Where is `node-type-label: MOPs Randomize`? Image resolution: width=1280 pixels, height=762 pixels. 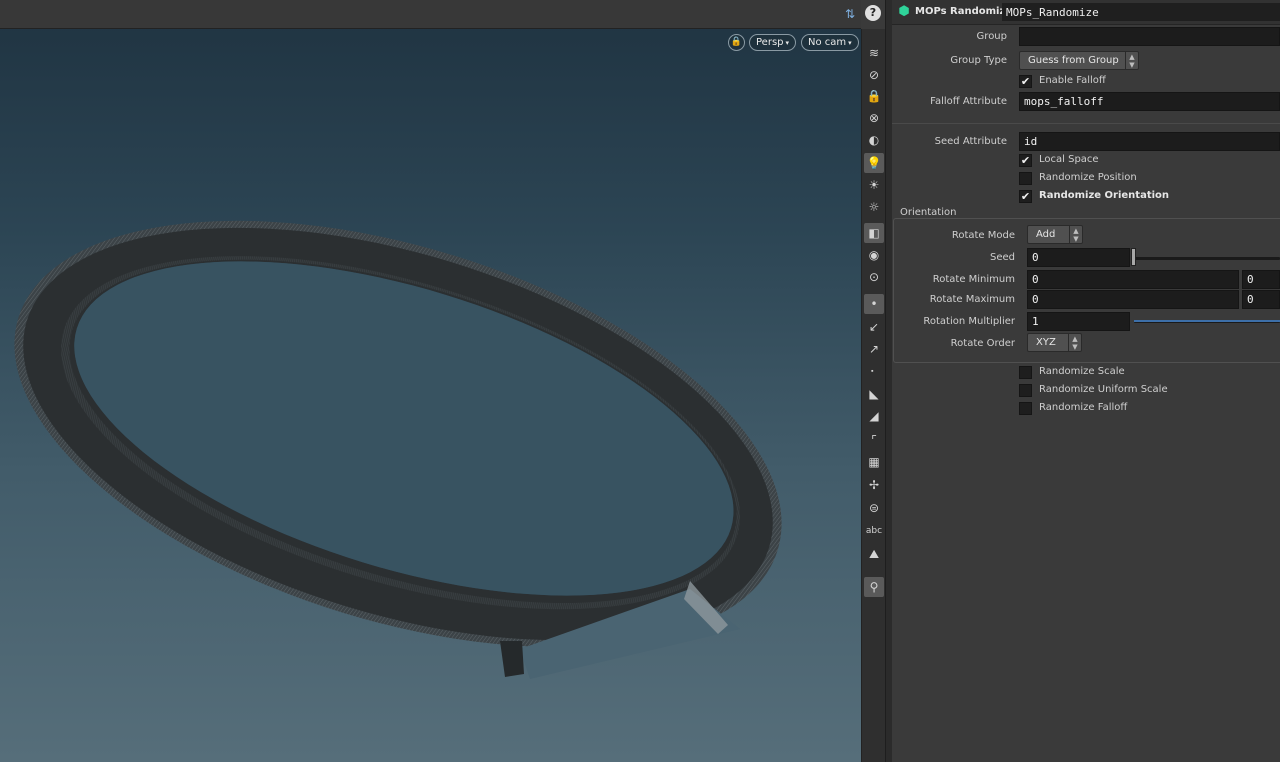 node-type-label: MOPs Randomize is located at coordinates (964, 11).